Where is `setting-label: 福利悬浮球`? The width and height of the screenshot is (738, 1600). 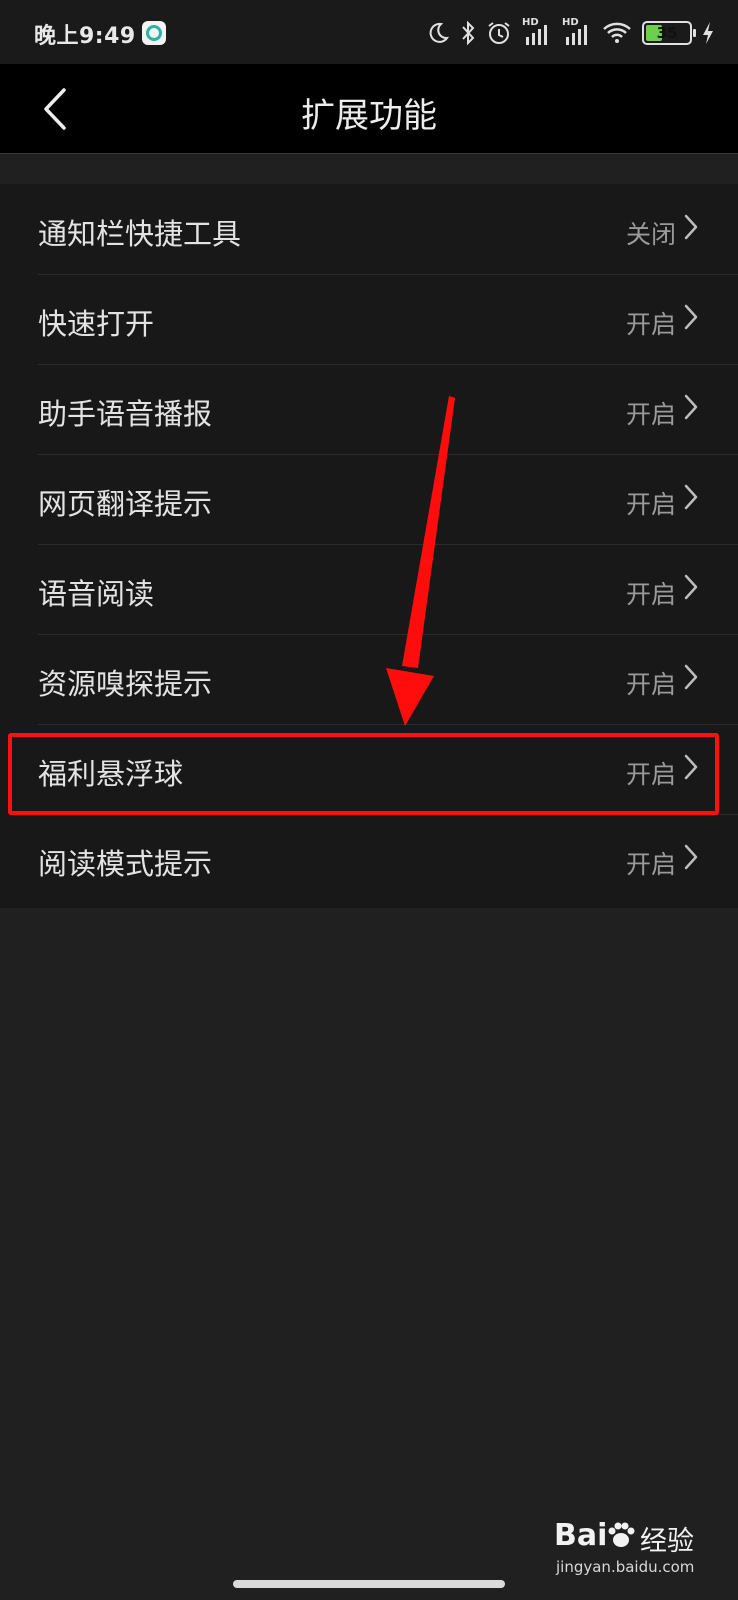
setting-label: 福利悬浮球 is located at coordinates (111, 774).